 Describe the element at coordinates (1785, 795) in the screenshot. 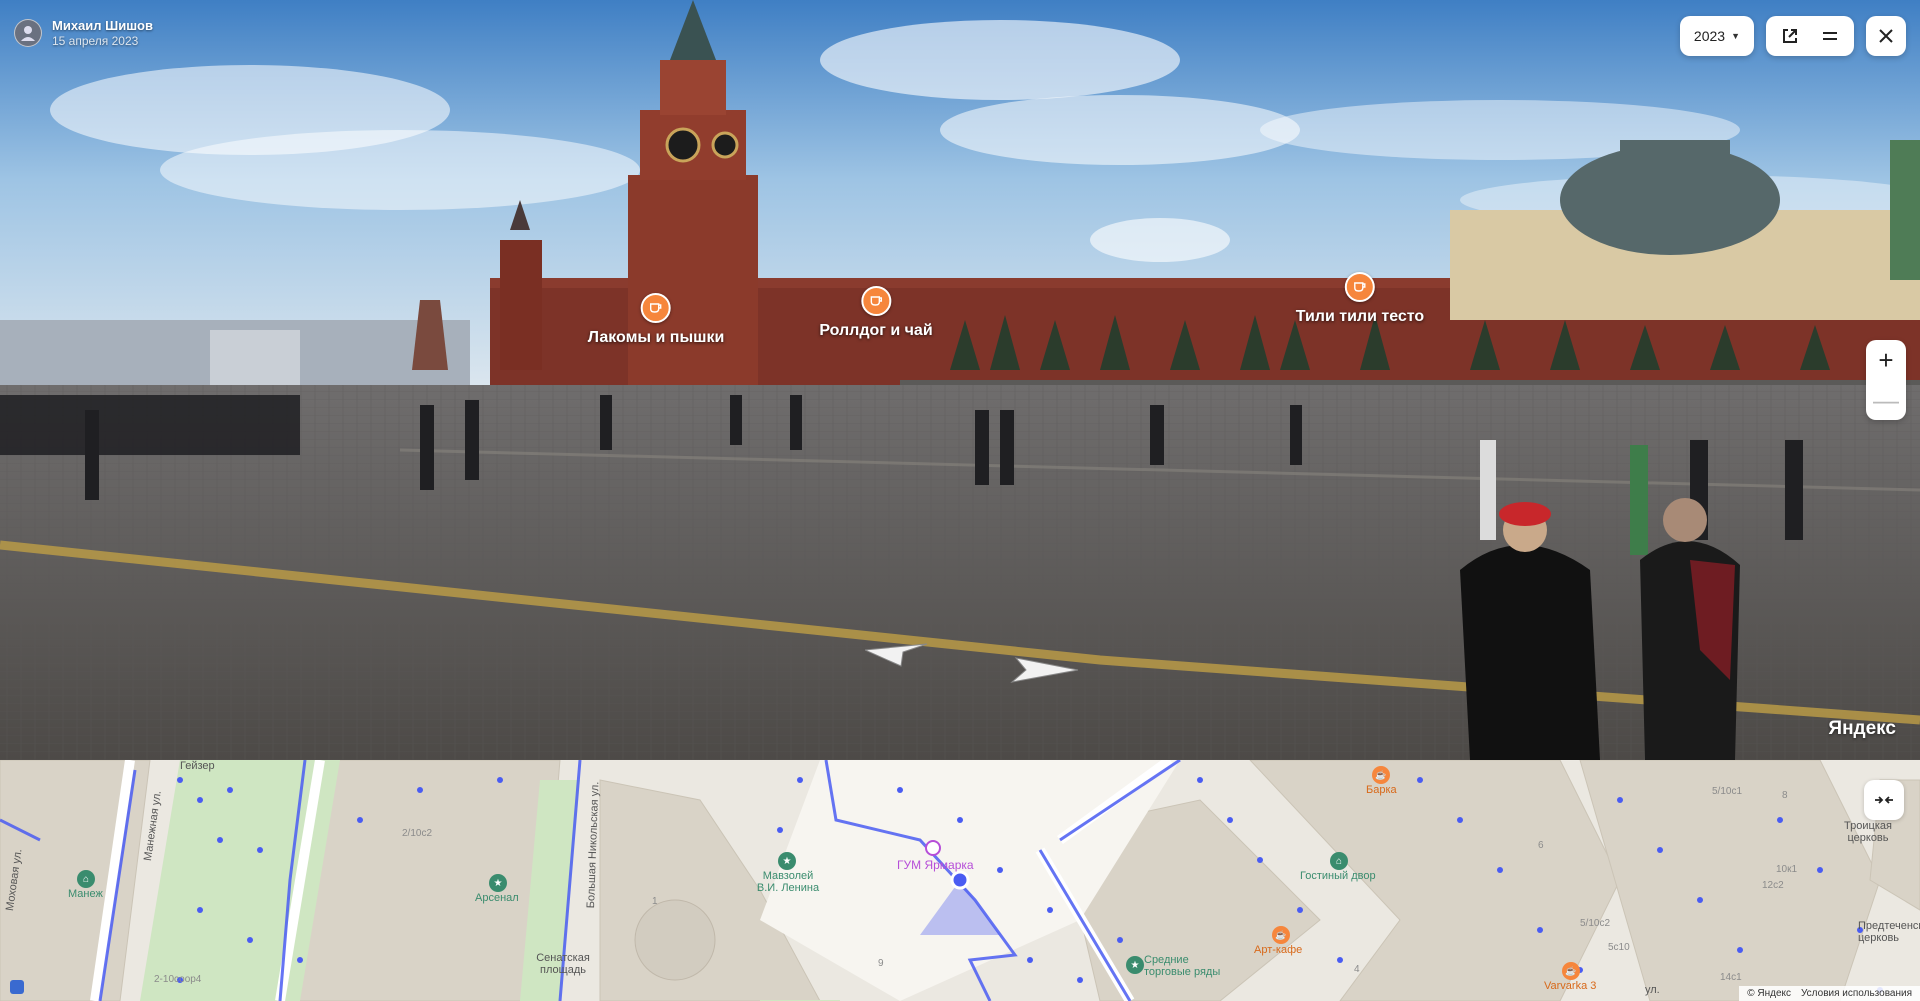

I see `house-number: 8` at that location.